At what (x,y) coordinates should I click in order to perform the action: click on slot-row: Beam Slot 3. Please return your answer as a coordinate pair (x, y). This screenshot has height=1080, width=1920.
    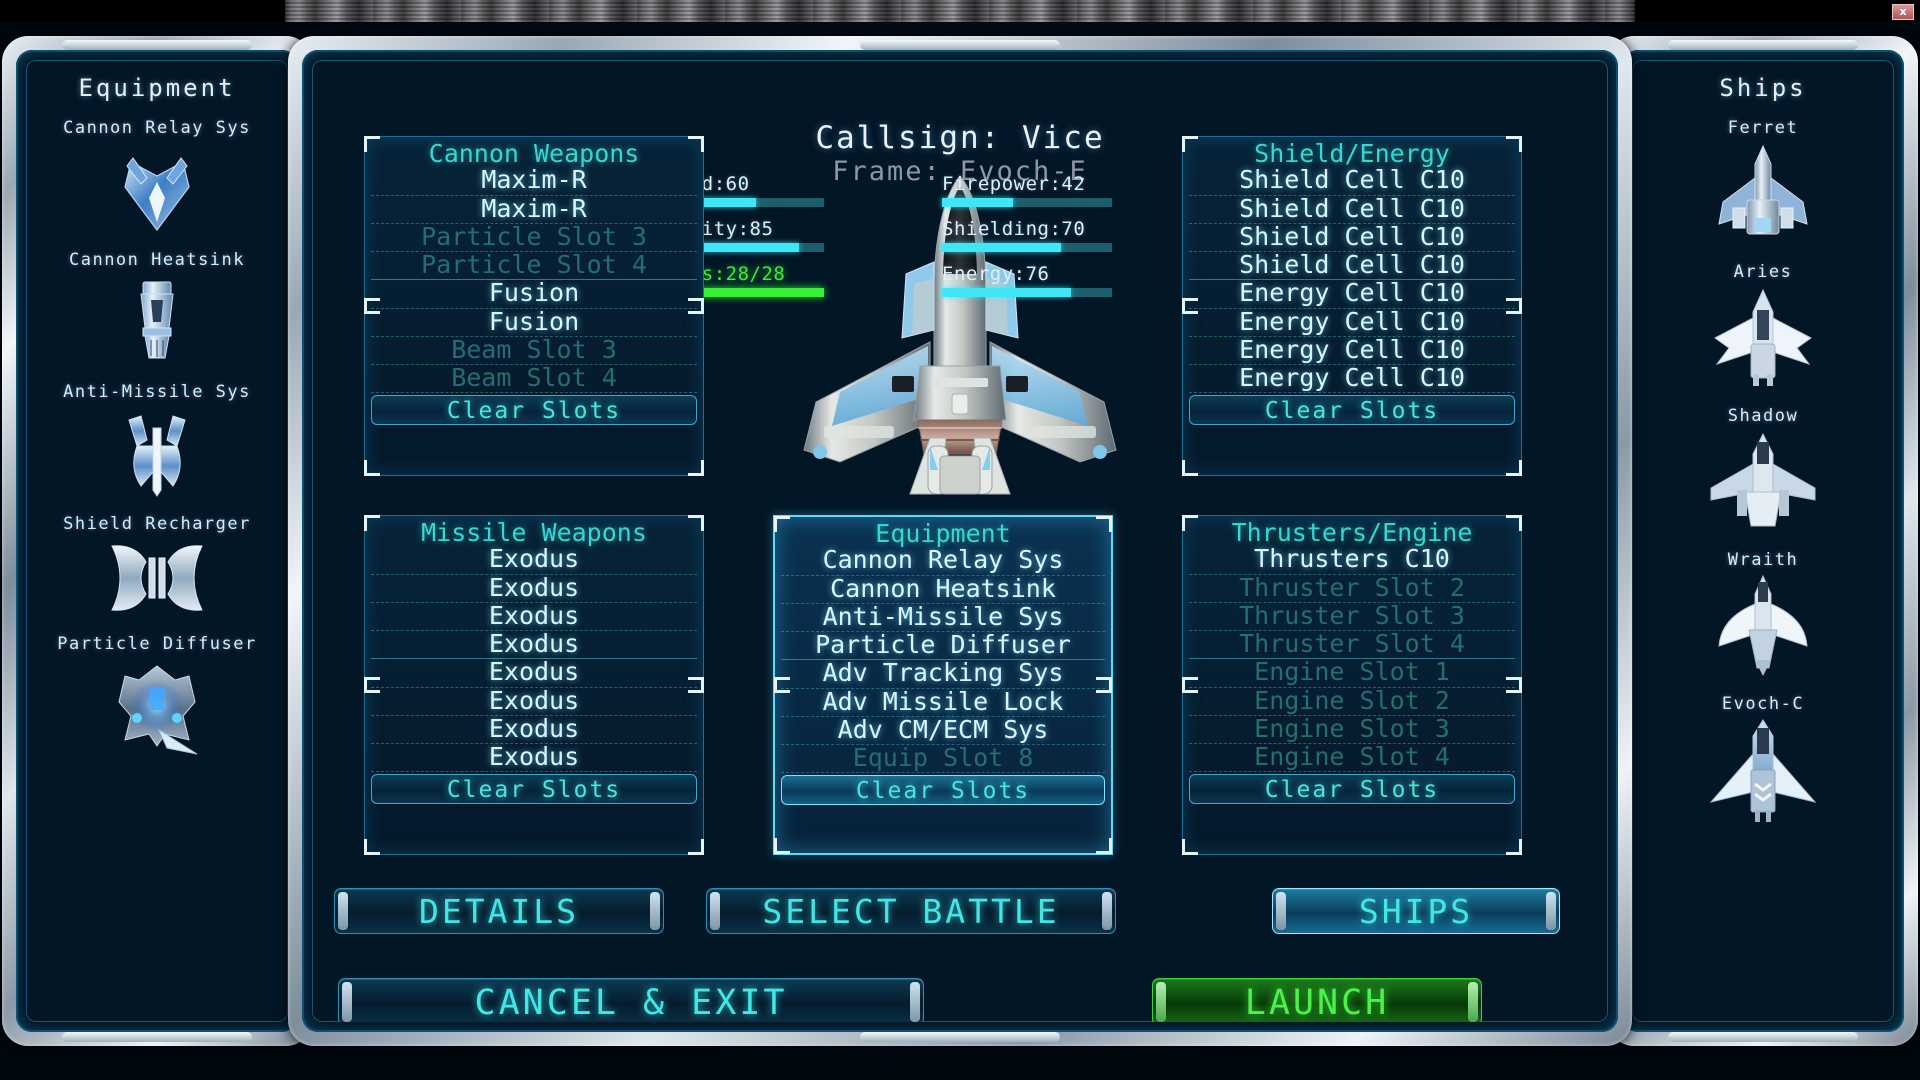
    Looking at the image, I should click on (534, 350).